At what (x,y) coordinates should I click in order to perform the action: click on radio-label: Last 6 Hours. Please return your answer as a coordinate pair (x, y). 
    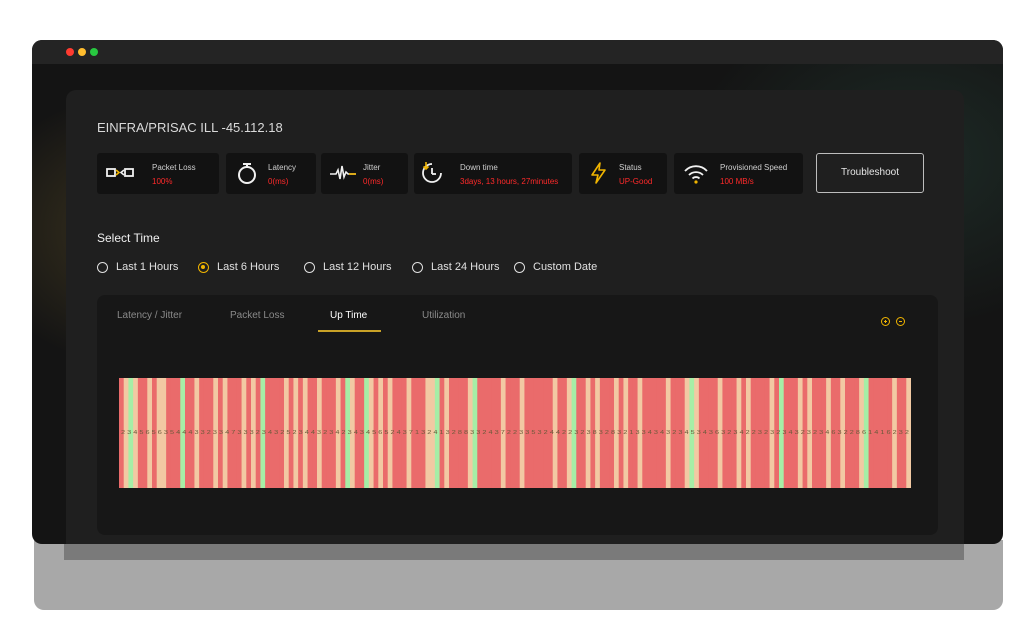
    Looking at the image, I should click on (248, 267).